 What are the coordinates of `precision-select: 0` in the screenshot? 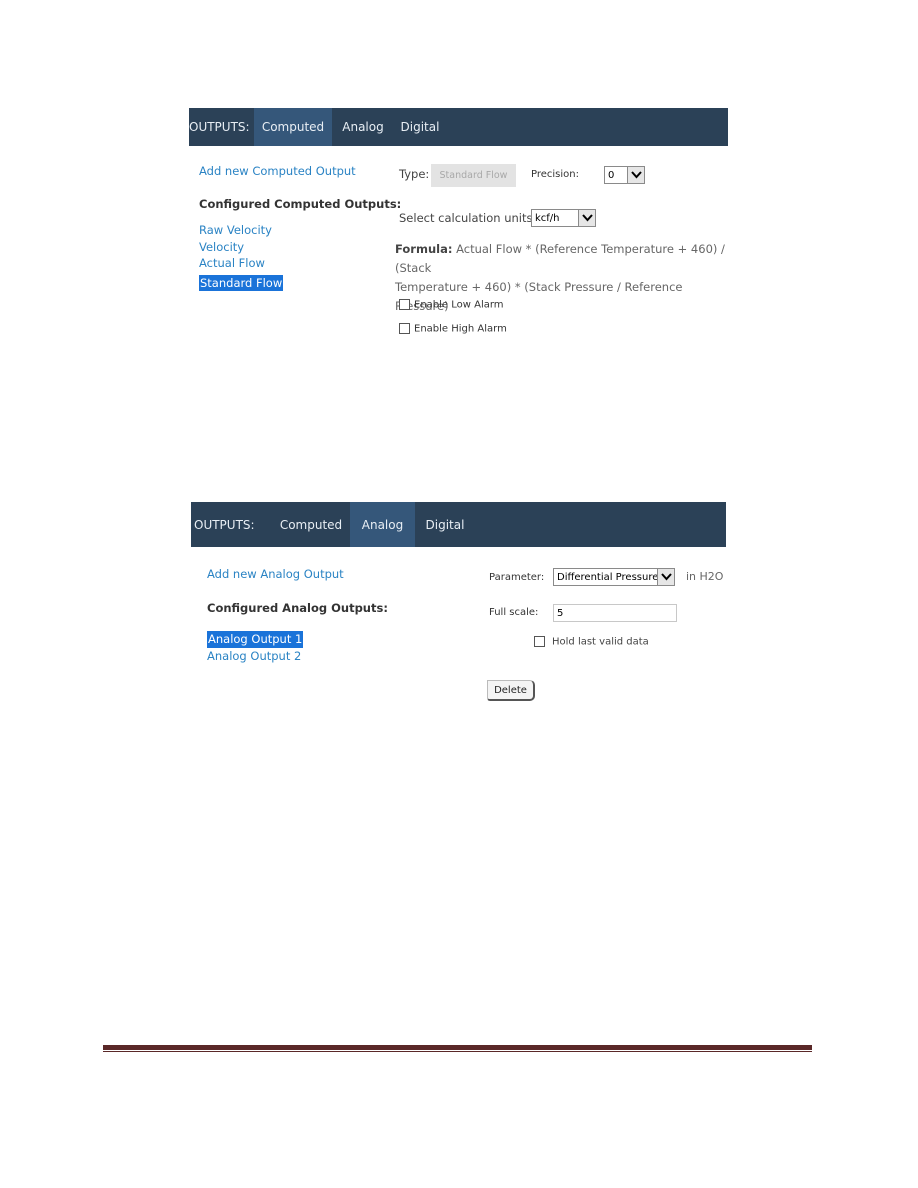 It's located at (624, 175).